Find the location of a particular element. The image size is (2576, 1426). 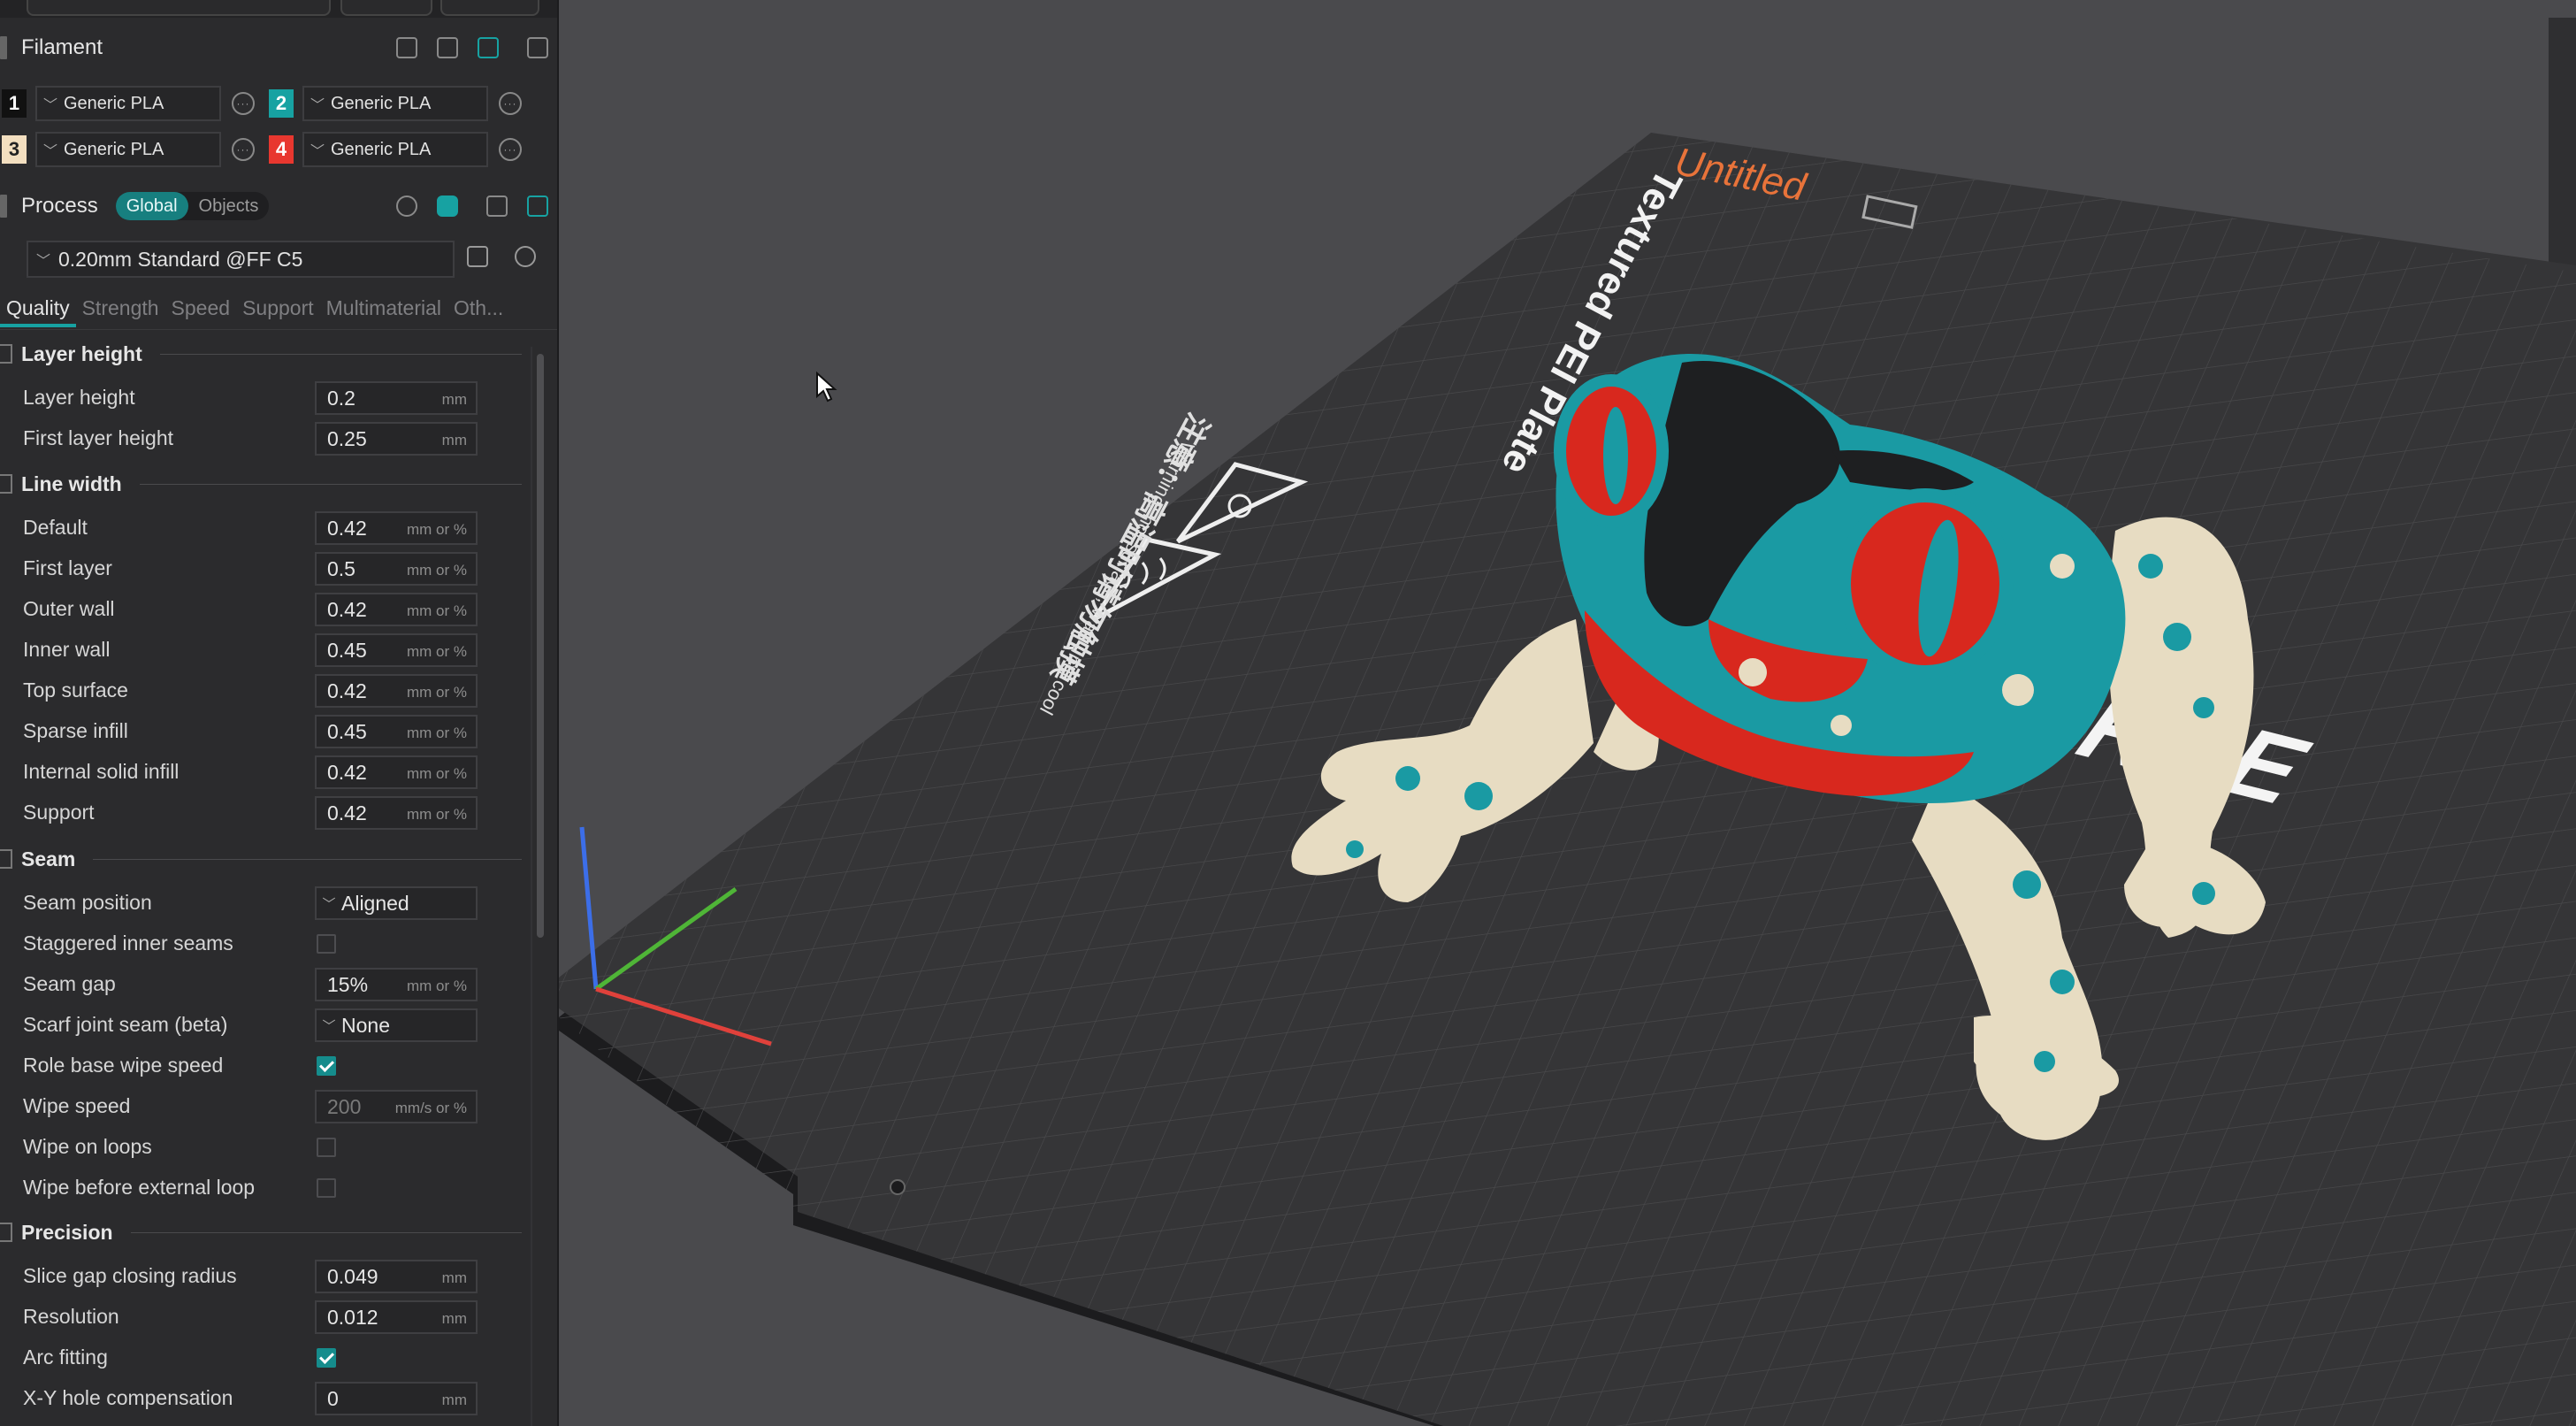

tab-support: Support is located at coordinates (278, 309).